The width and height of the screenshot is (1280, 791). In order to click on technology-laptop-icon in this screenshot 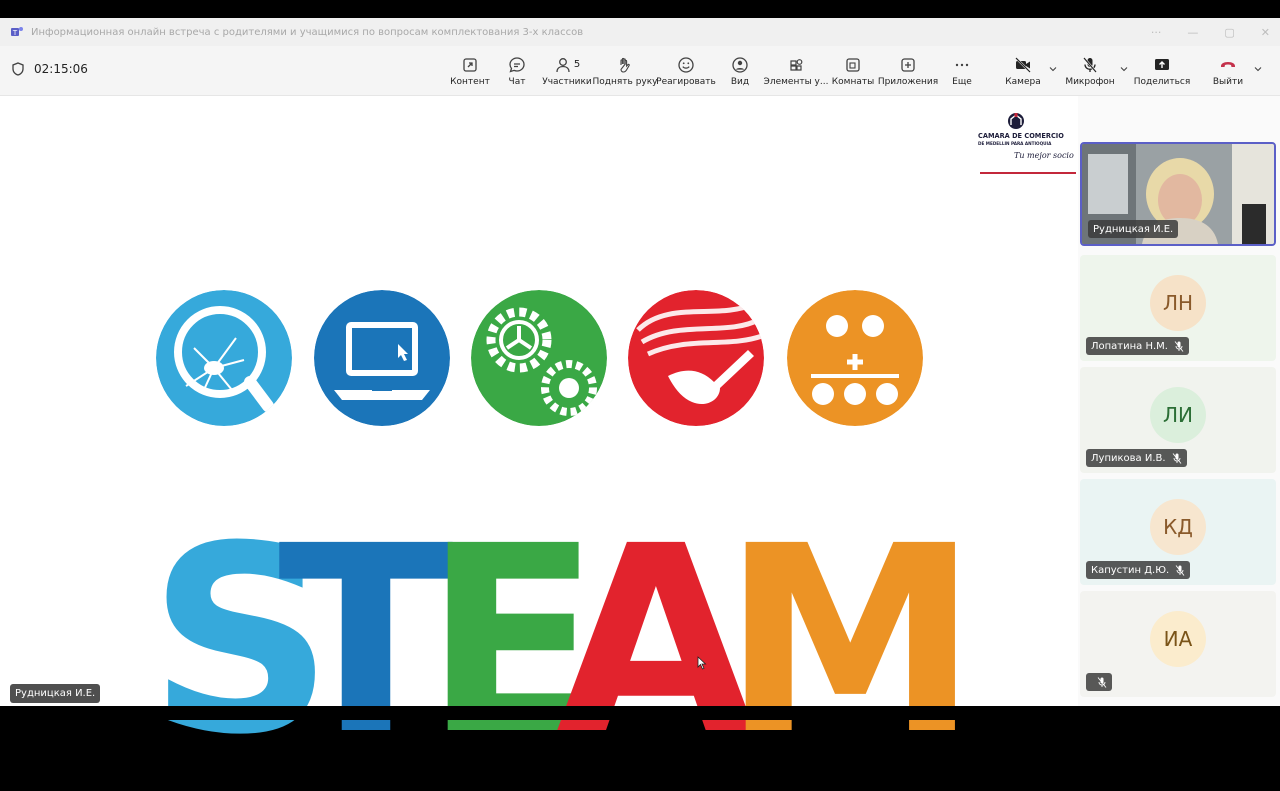, I will do `click(382, 358)`.